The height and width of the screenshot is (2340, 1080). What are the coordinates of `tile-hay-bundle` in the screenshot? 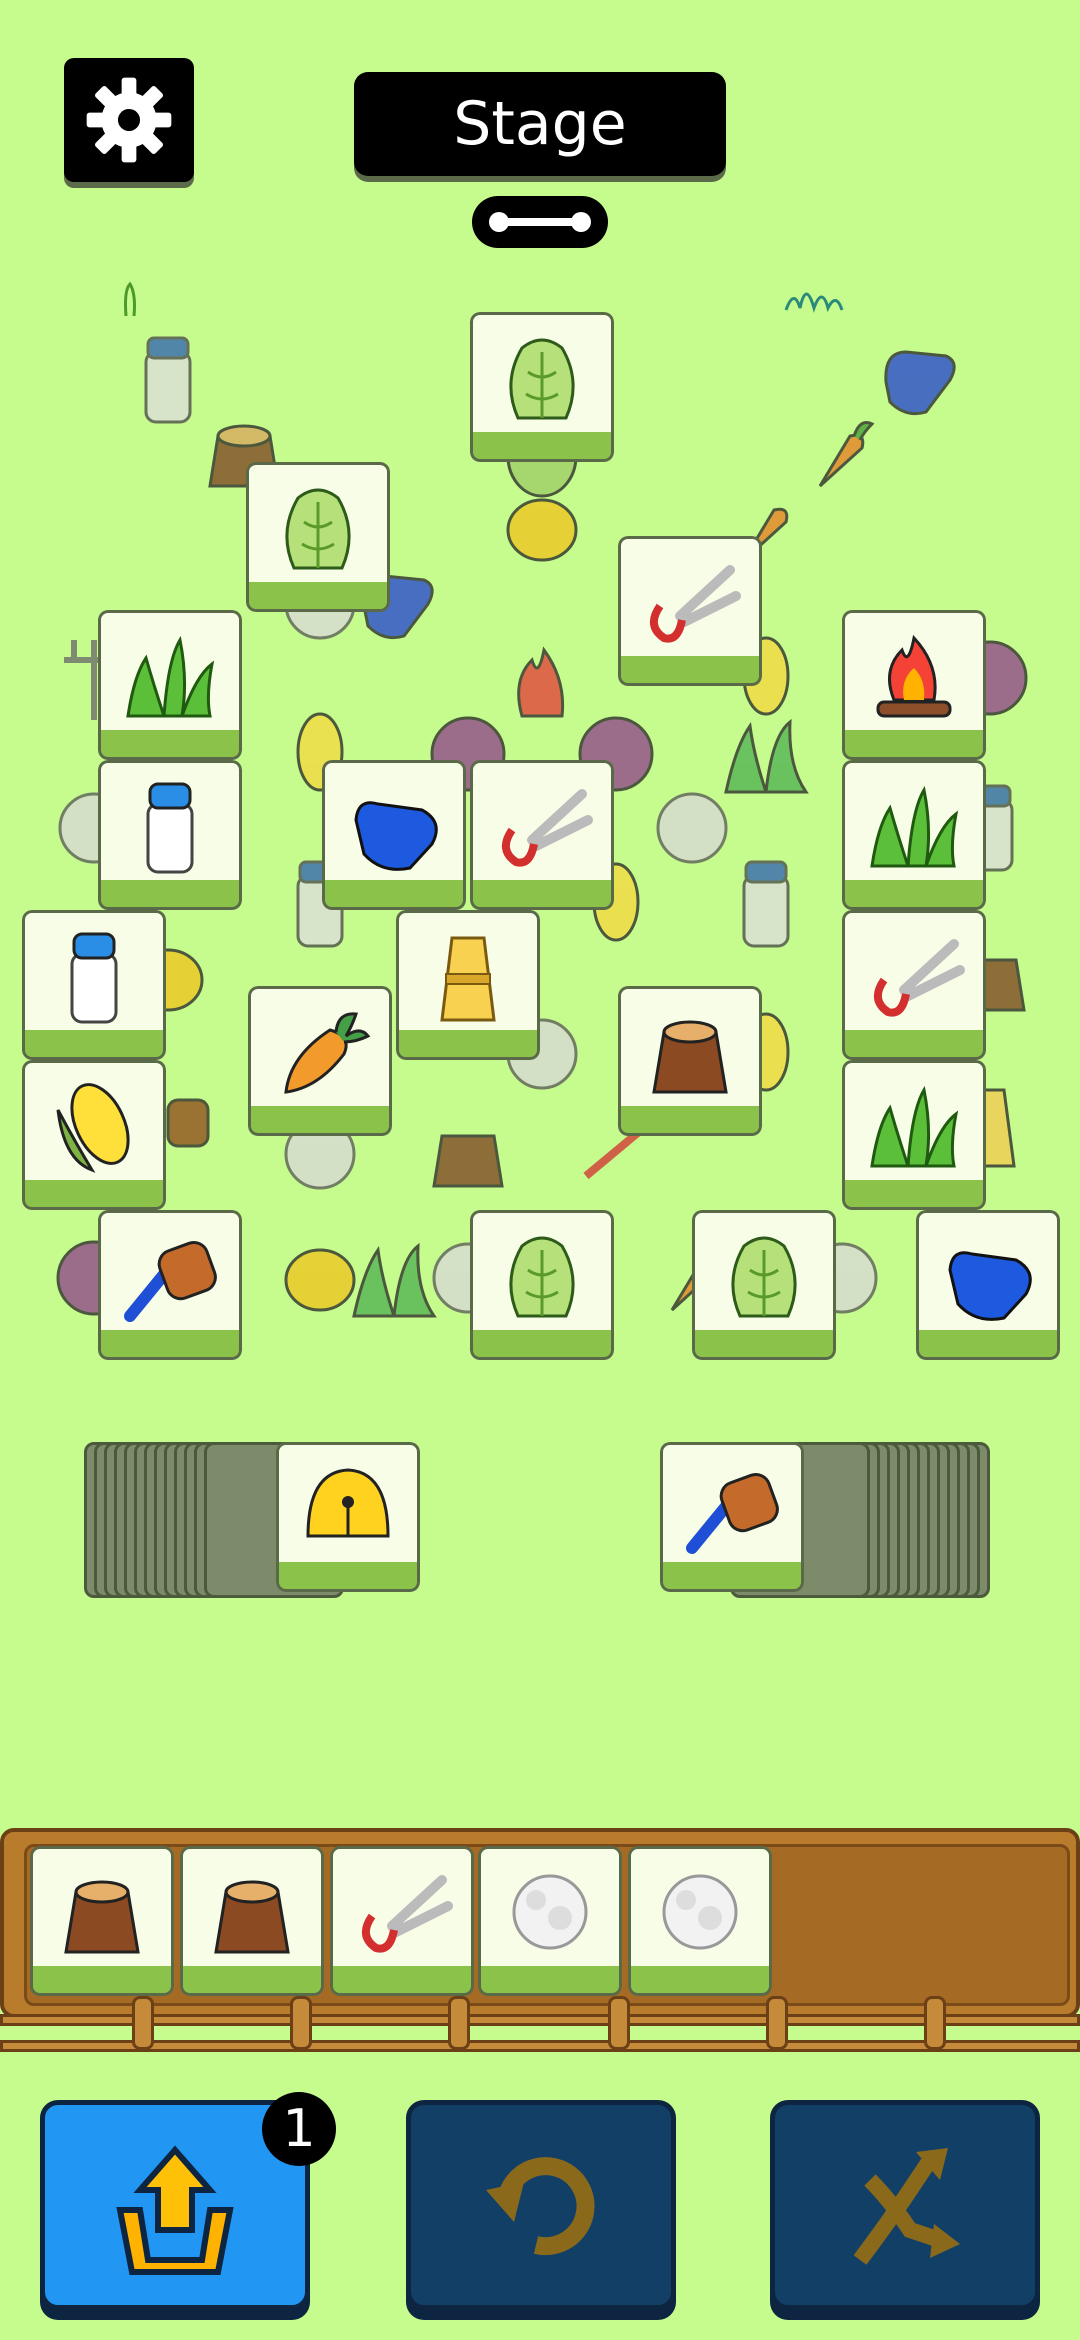 It's located at (468, 985).